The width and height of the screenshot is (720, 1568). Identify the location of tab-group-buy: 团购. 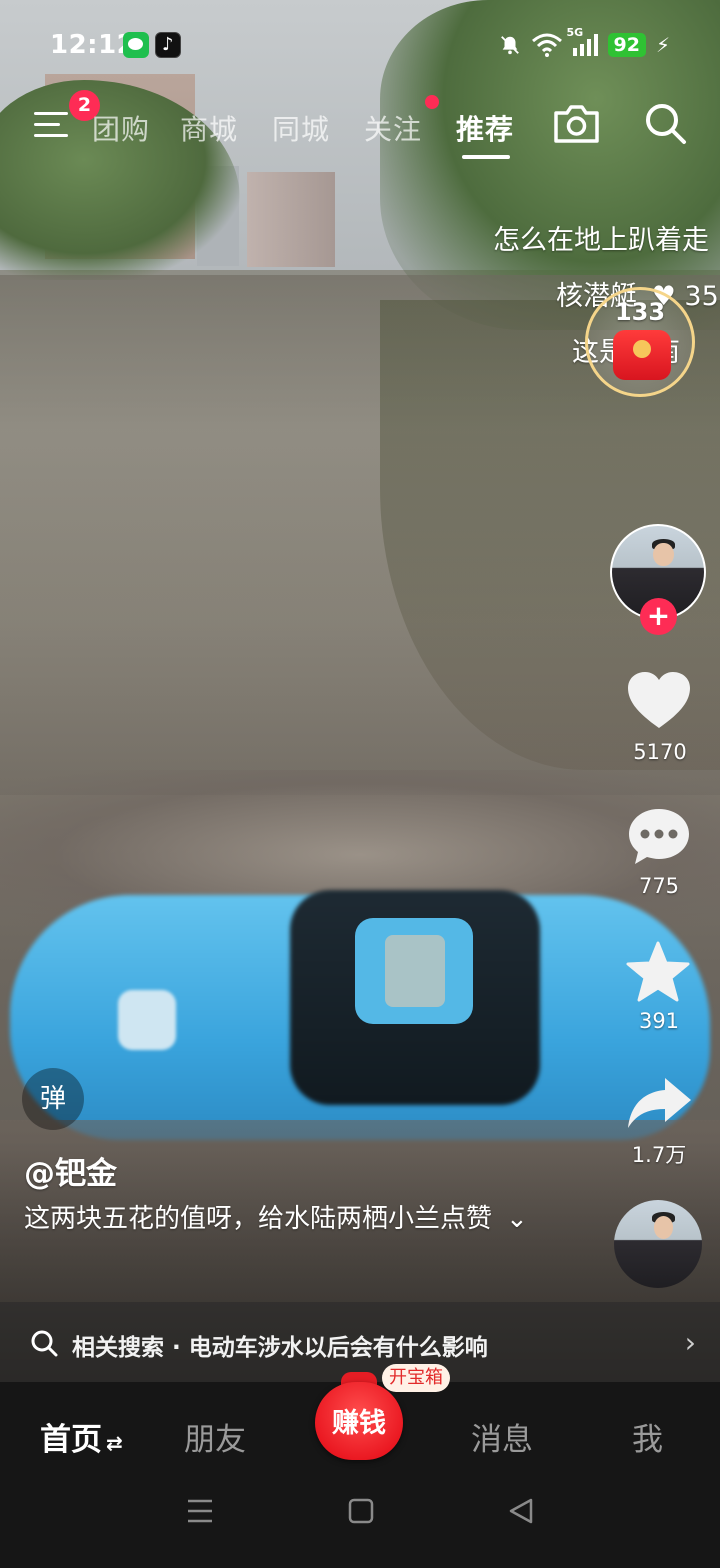
(121, 128).